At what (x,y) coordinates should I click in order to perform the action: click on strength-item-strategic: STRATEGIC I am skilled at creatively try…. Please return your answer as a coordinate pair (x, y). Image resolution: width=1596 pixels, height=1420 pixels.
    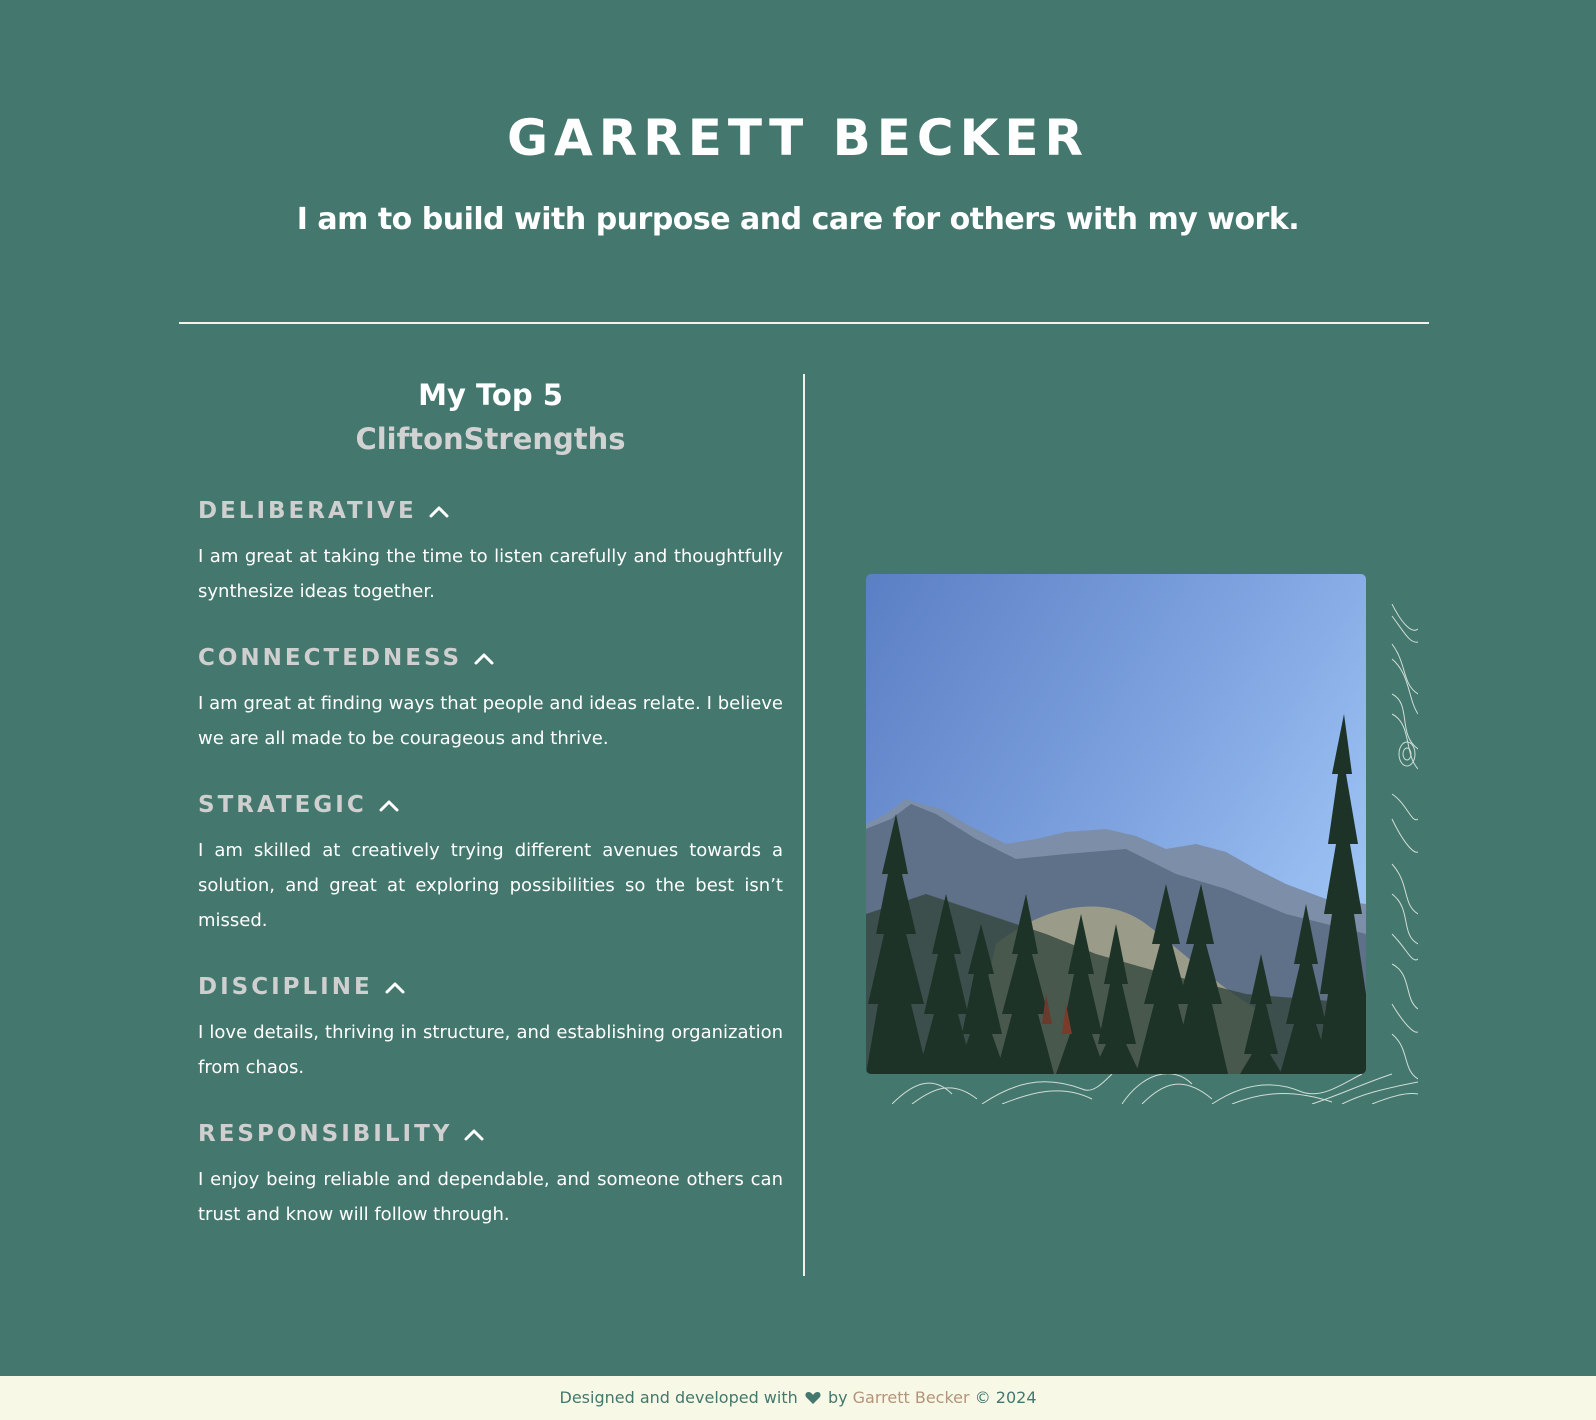
    Looking at the image, I should click on (490, 864).